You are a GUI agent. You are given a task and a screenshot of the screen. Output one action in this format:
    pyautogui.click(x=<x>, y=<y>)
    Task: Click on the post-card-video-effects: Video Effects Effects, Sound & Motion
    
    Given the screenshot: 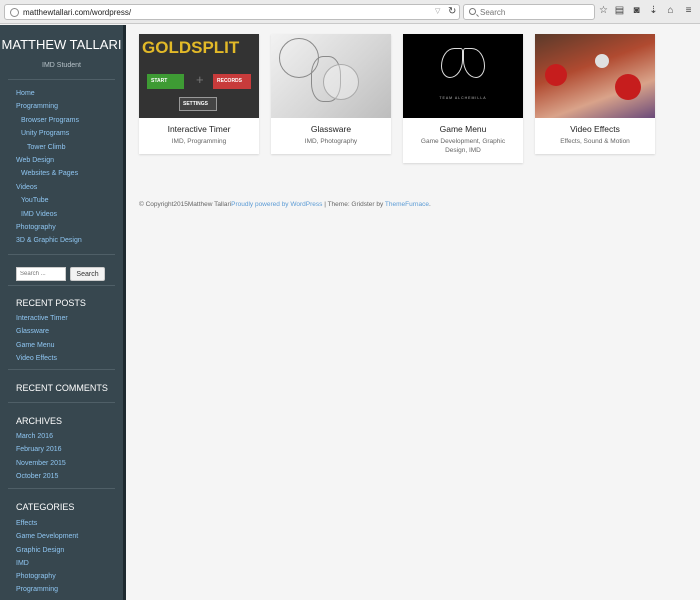 What is the action you would take?
    pyautogui.click(x=595, y=94)
    